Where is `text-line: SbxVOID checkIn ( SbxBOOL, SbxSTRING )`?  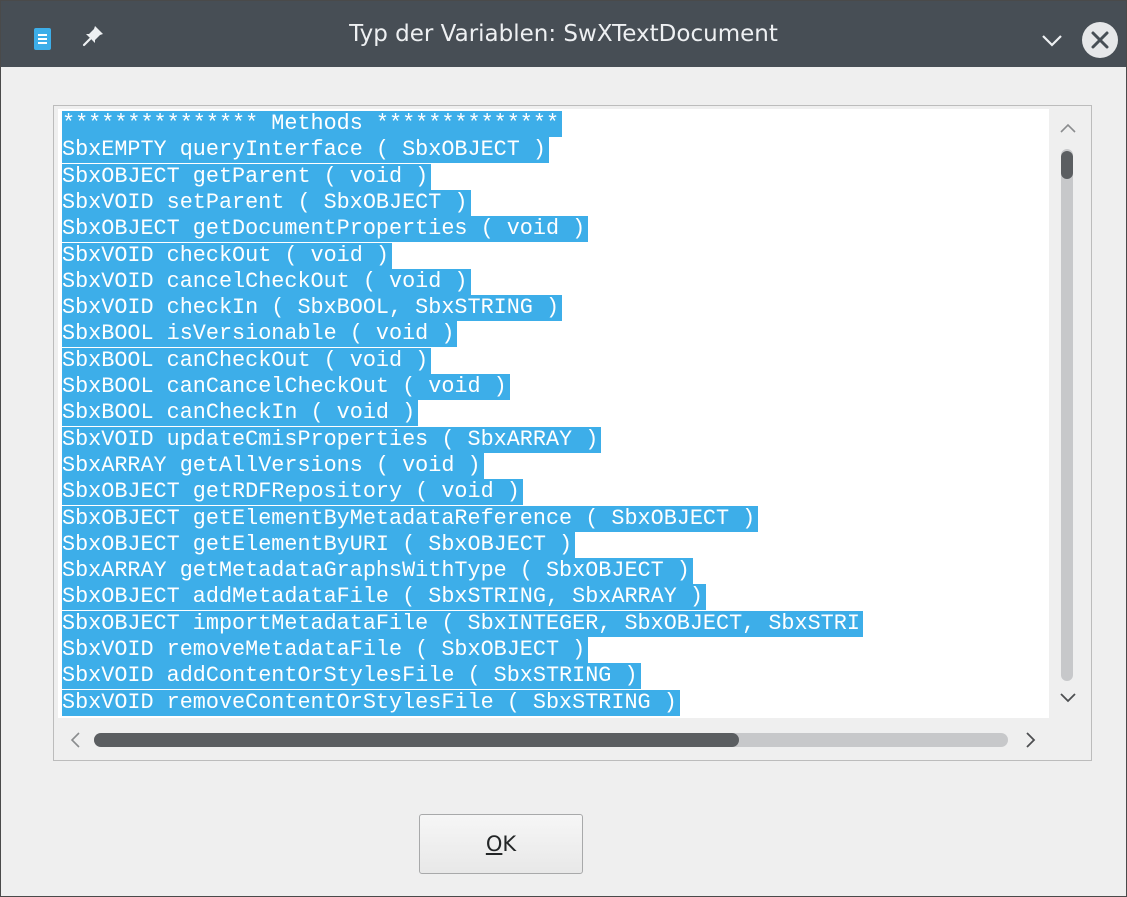 text-line: SbxVOID checkIn ( SbxBOOL, SbxSTRING ) is located at coordinates (312, 308).